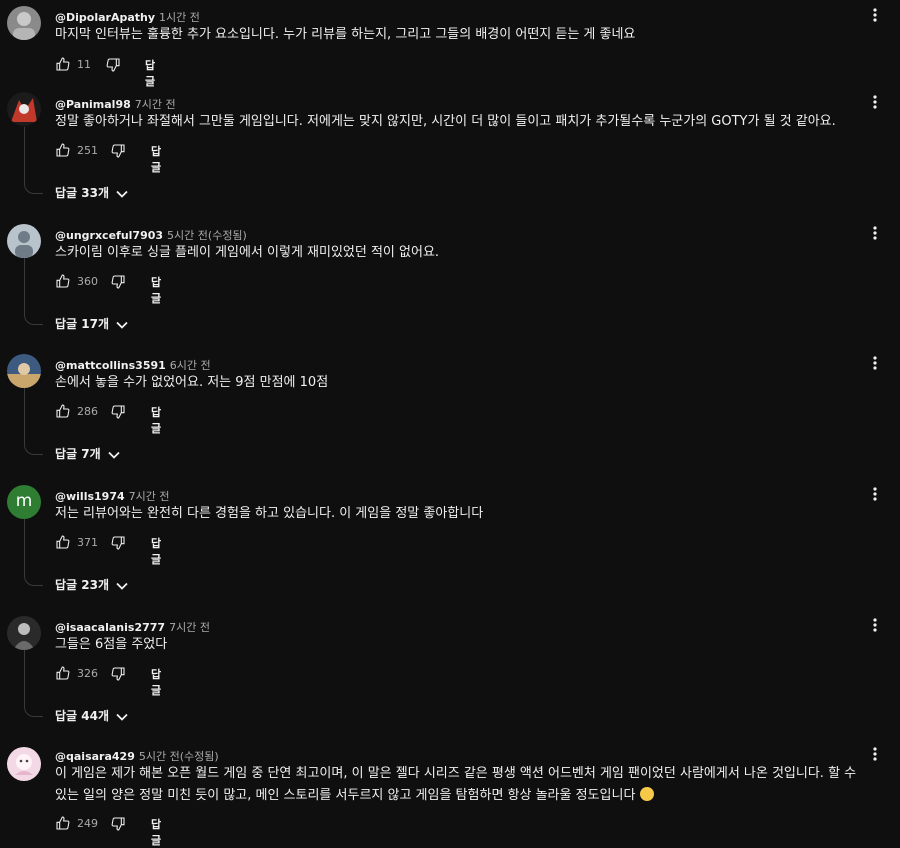  What do you see at coordinates (179, 17) in the screenshot?
I see `comment-time: 1시간 전` at bounding box center [179, 17].